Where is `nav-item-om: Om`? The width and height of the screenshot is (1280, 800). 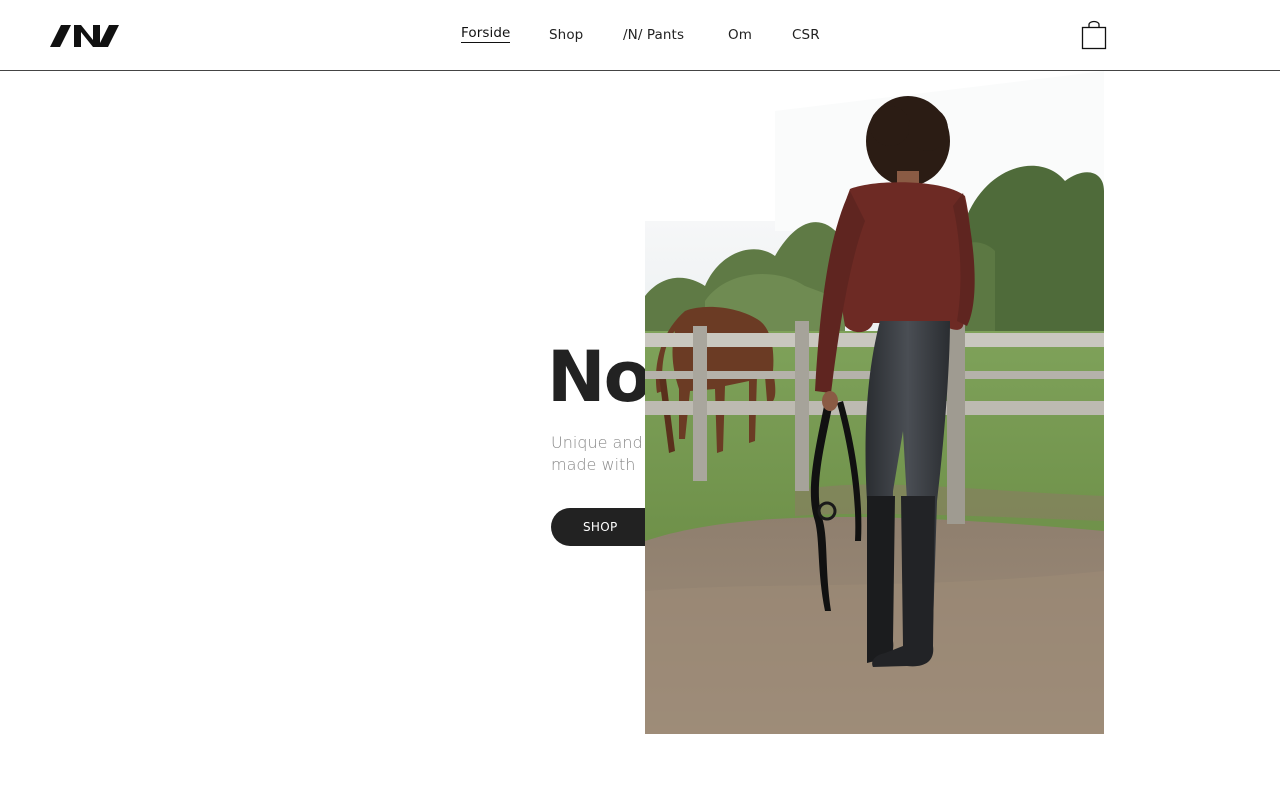
nav-item-om: Om is located at coordinates (740, 35).